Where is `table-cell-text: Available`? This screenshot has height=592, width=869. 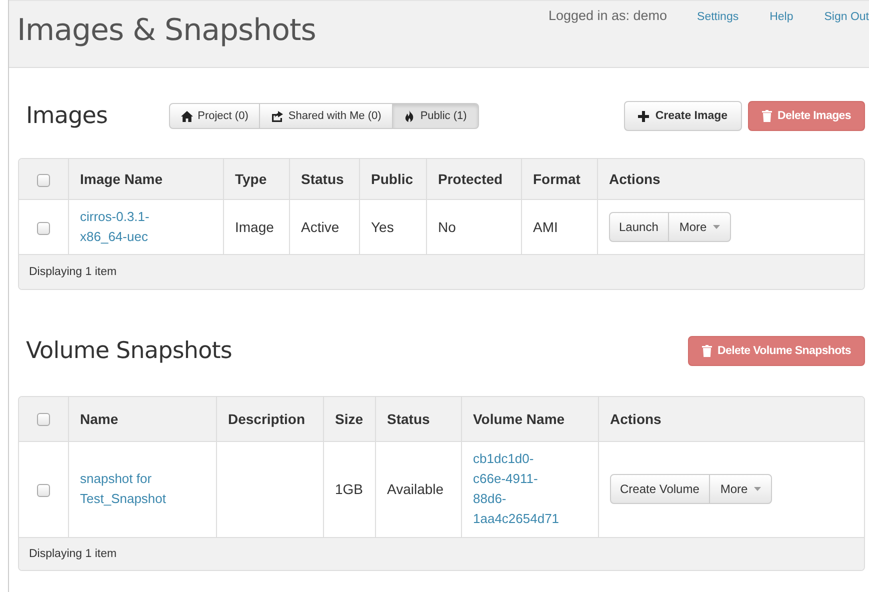 table-cell-text: Available is located at coordinates (415, 489).